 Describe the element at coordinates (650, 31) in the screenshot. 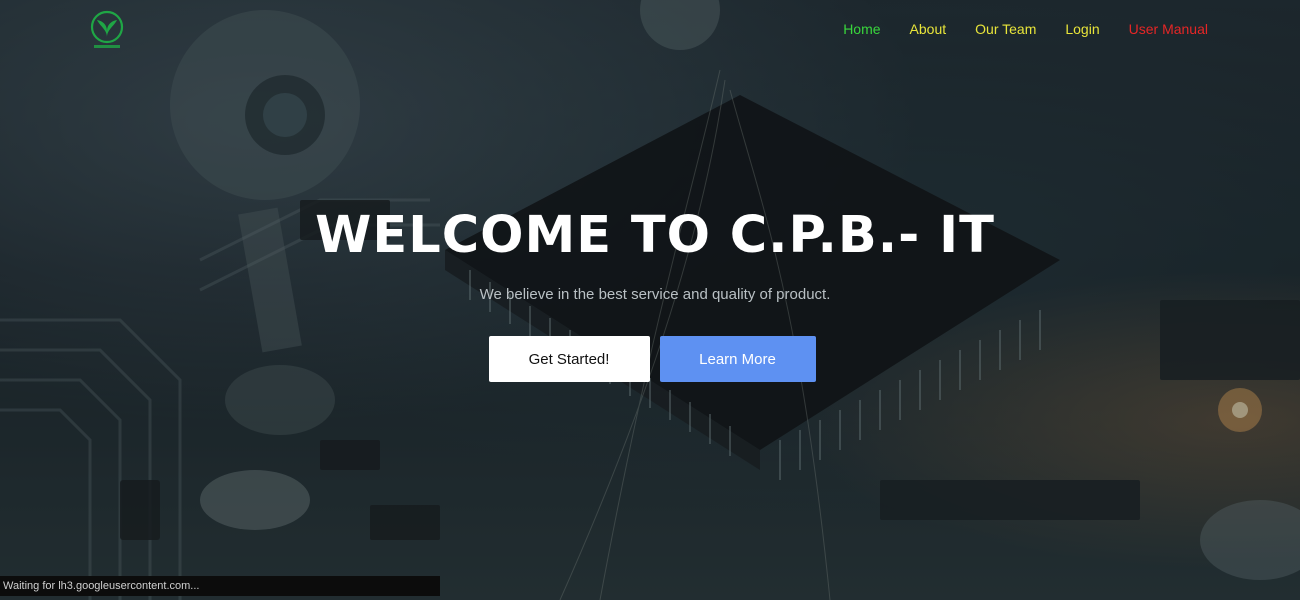

I see `top-navbar: Home About Our Team Login User Manual` at that location.